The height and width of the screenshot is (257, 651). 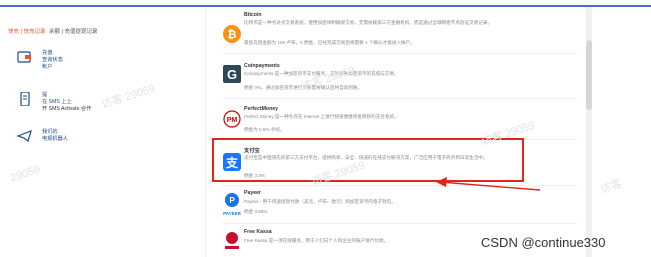 I want to click on annotation-arrow, so click(x=488, y=184).